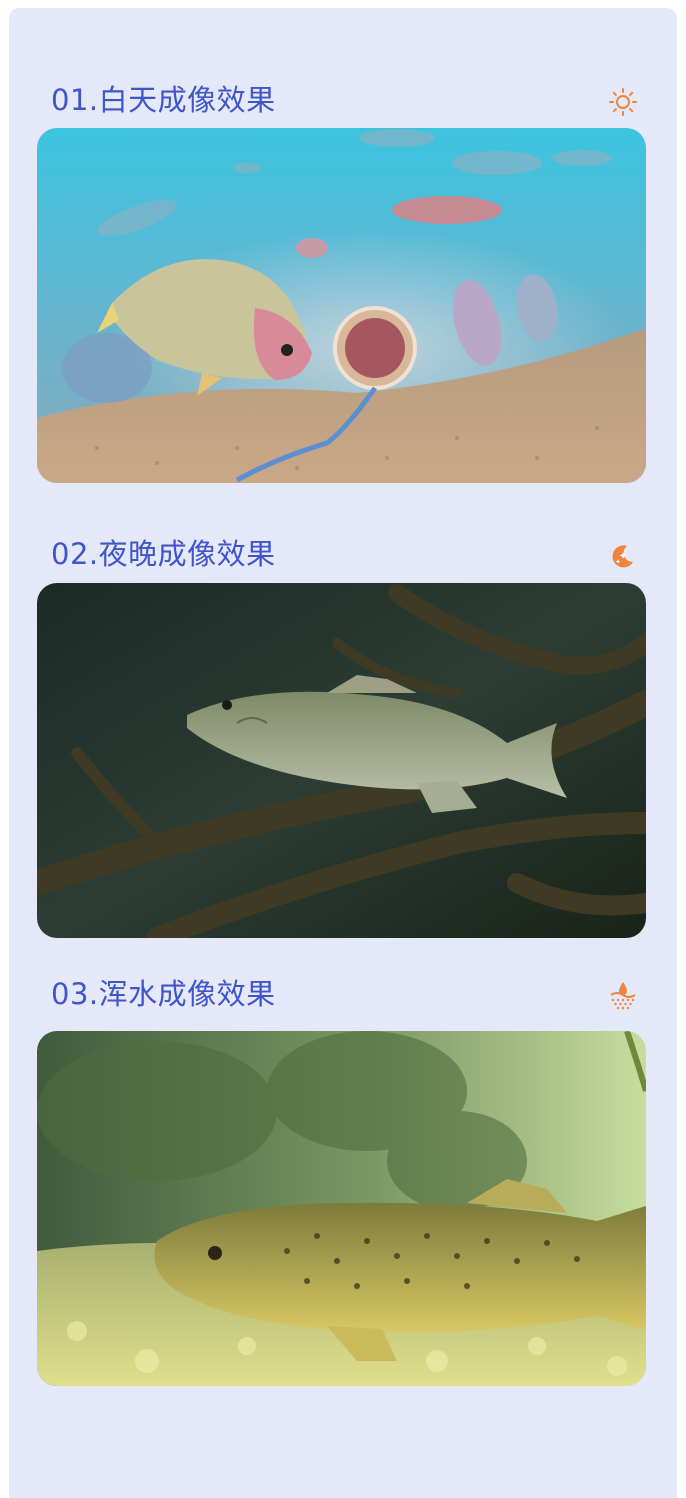  Describe the element at coordinates (623, 102) in the screenshot. I see `sun-icon` at that location.